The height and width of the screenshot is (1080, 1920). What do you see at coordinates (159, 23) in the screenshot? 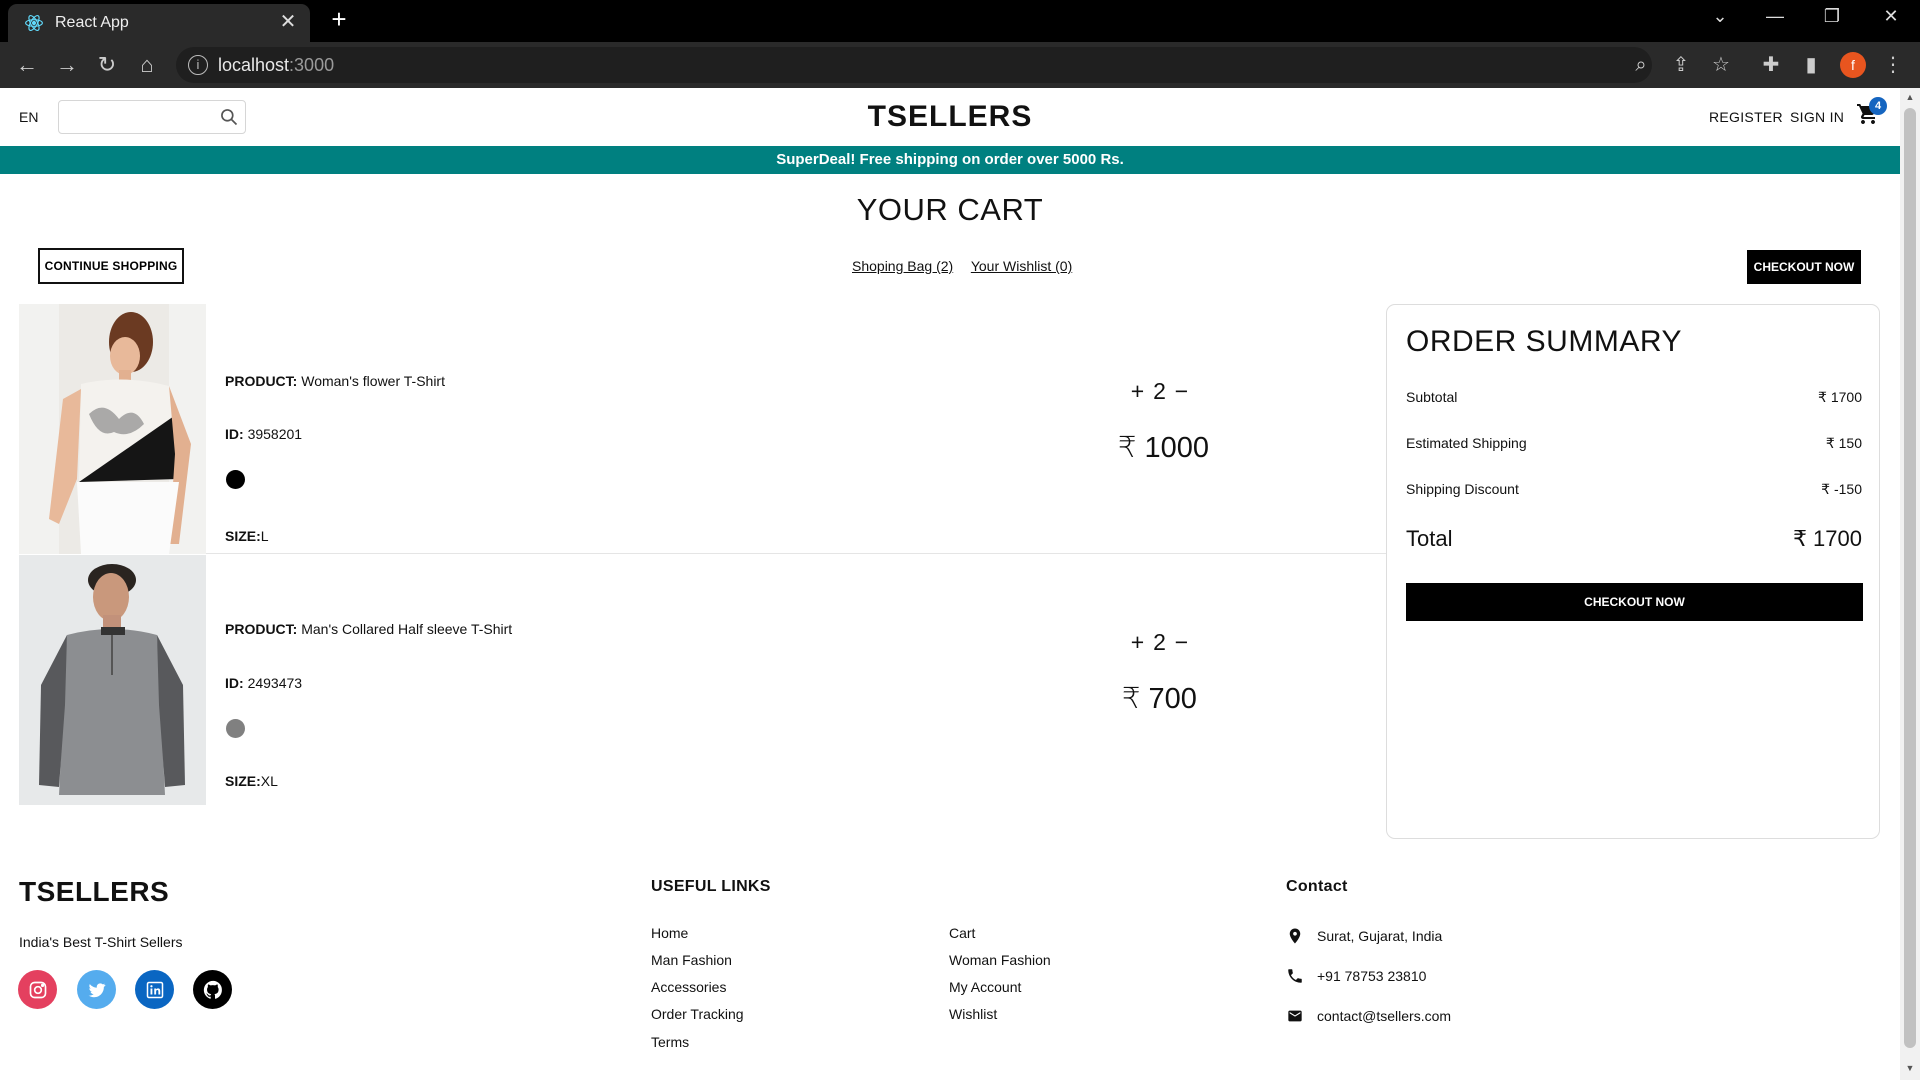
I see `browser-tab: React App ✕` at bounding box center [159, 23].